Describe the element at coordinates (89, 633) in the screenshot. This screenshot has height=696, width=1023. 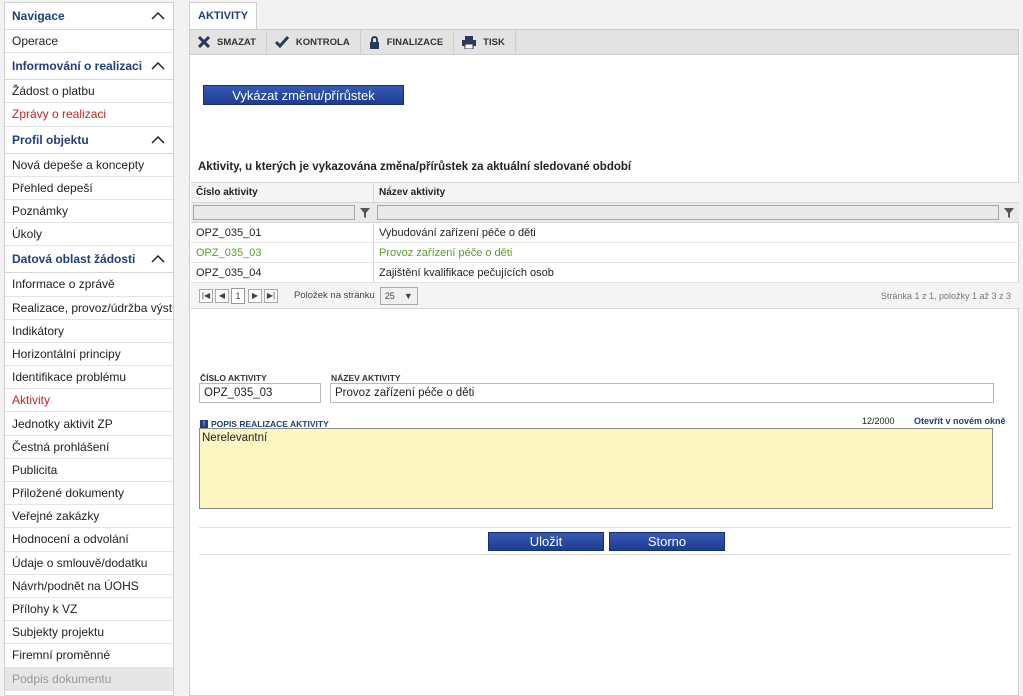
I see `sidebar-item: Subjekty projektu` at that location.